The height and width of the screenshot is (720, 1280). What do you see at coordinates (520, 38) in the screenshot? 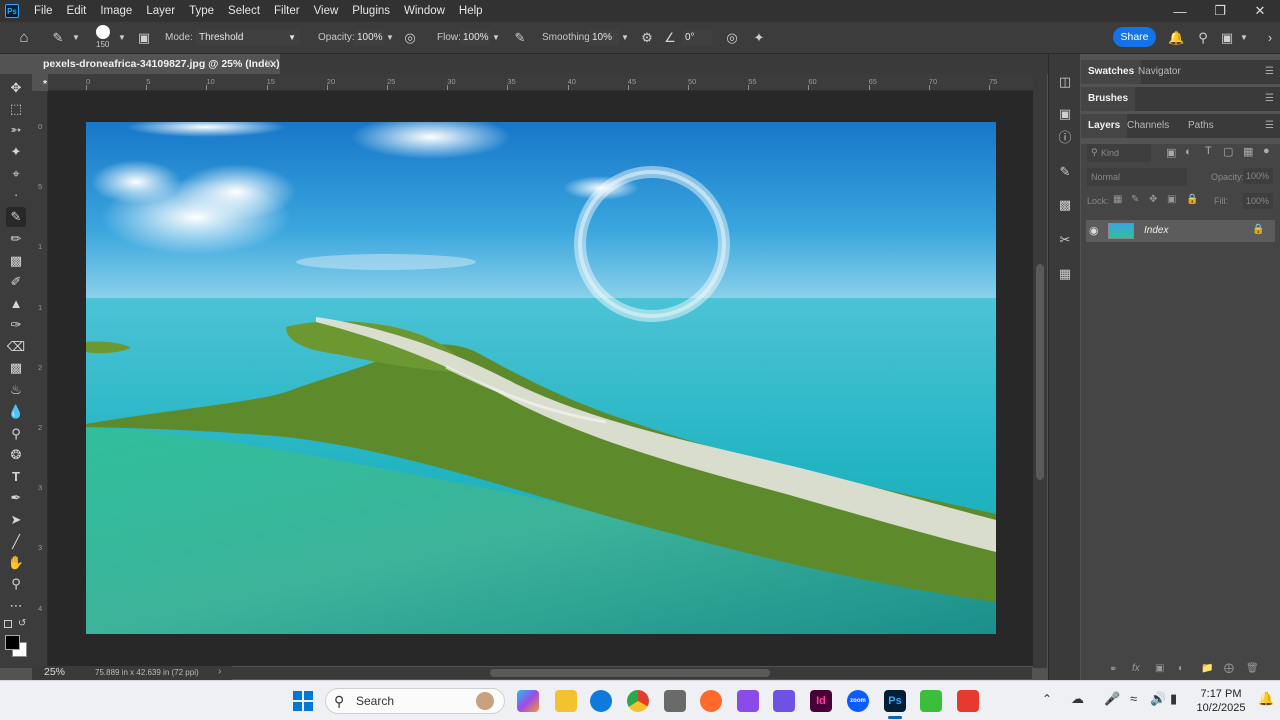
I see `airbrush-icon: ✎` at bounding box center [520, 38].